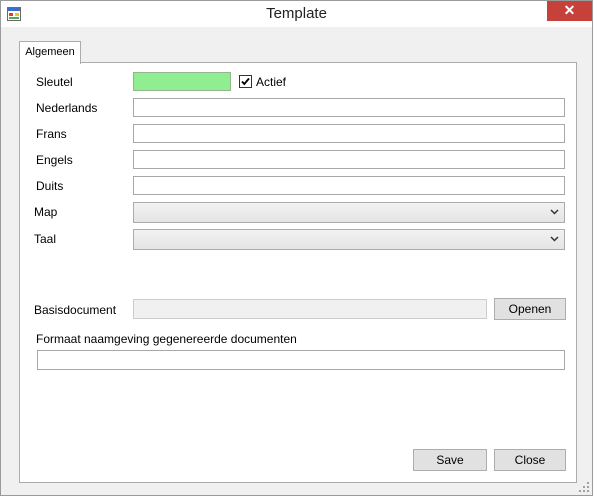 This screenshot has height=496, width=593. I want to click on resize-grip-icon, so click(584, 487).